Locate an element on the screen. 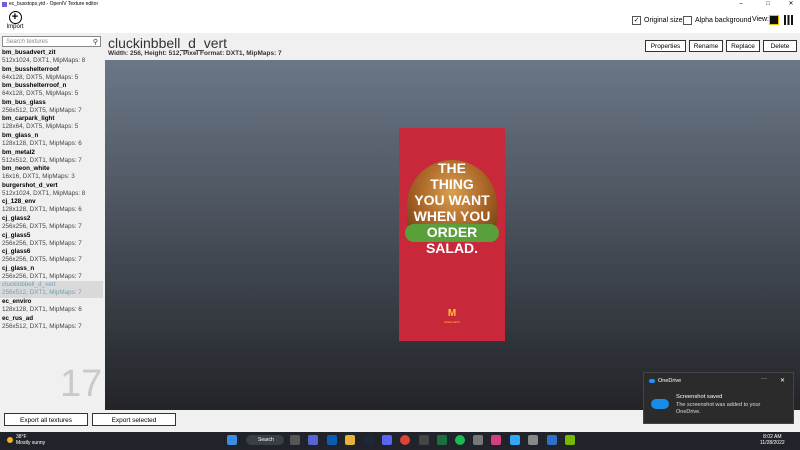 The height and width of the screenshot is (450, 800). original-size-label: Original size is located at coordinates (663, 20).